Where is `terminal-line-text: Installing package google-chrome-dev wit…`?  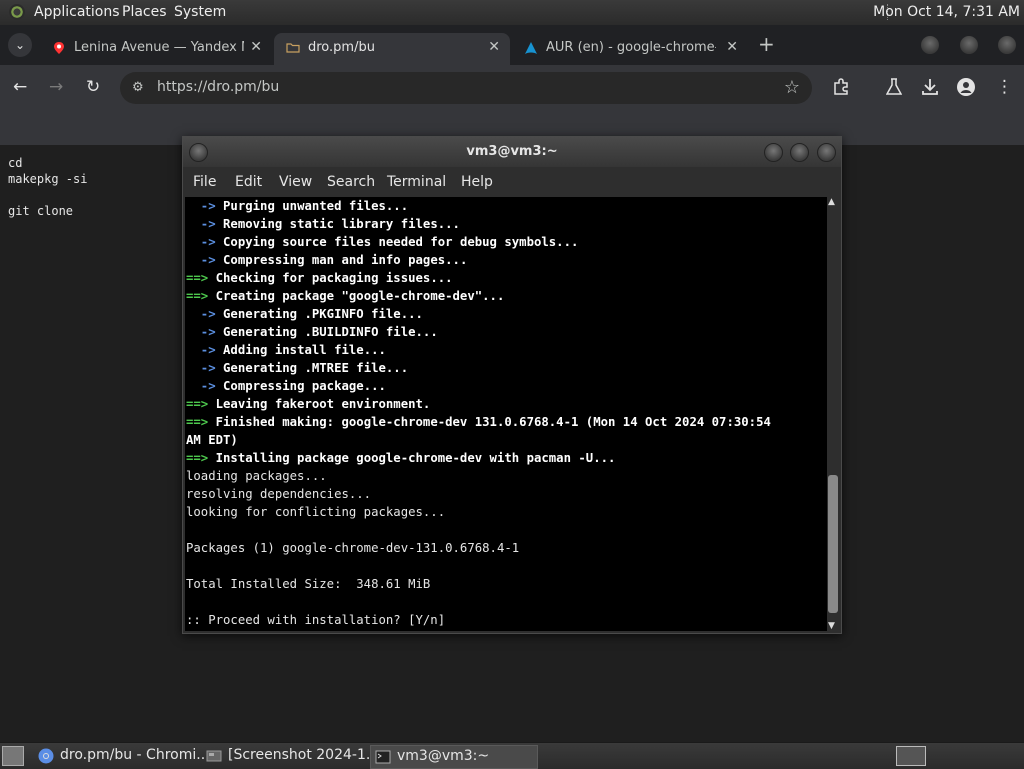
terminal-line-text: Installing package google-chrome-dev wit… is located at coordinates (415, 458).